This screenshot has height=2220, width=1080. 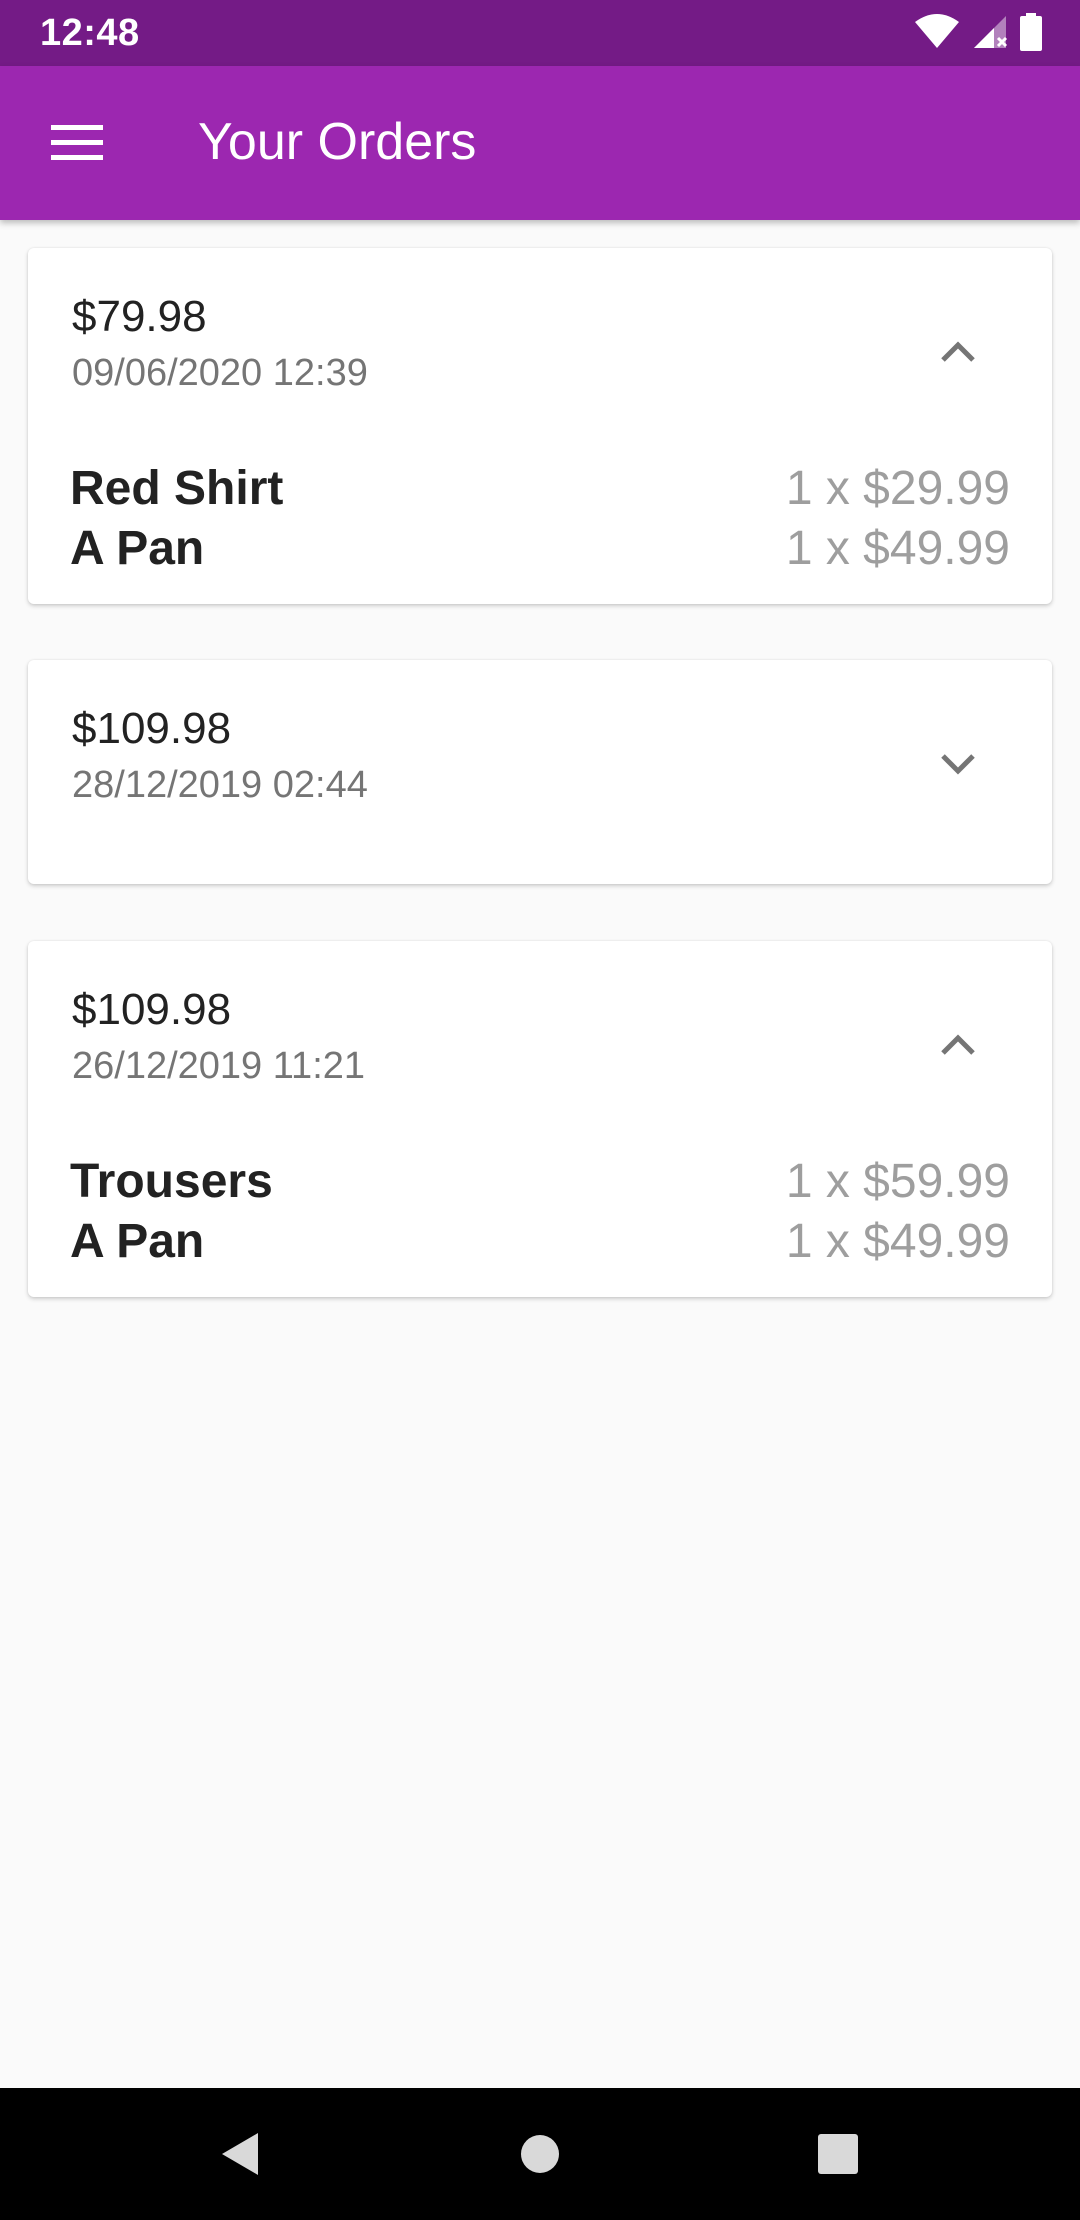 I want to click on wifi-icon, so click(x=937, y=34).